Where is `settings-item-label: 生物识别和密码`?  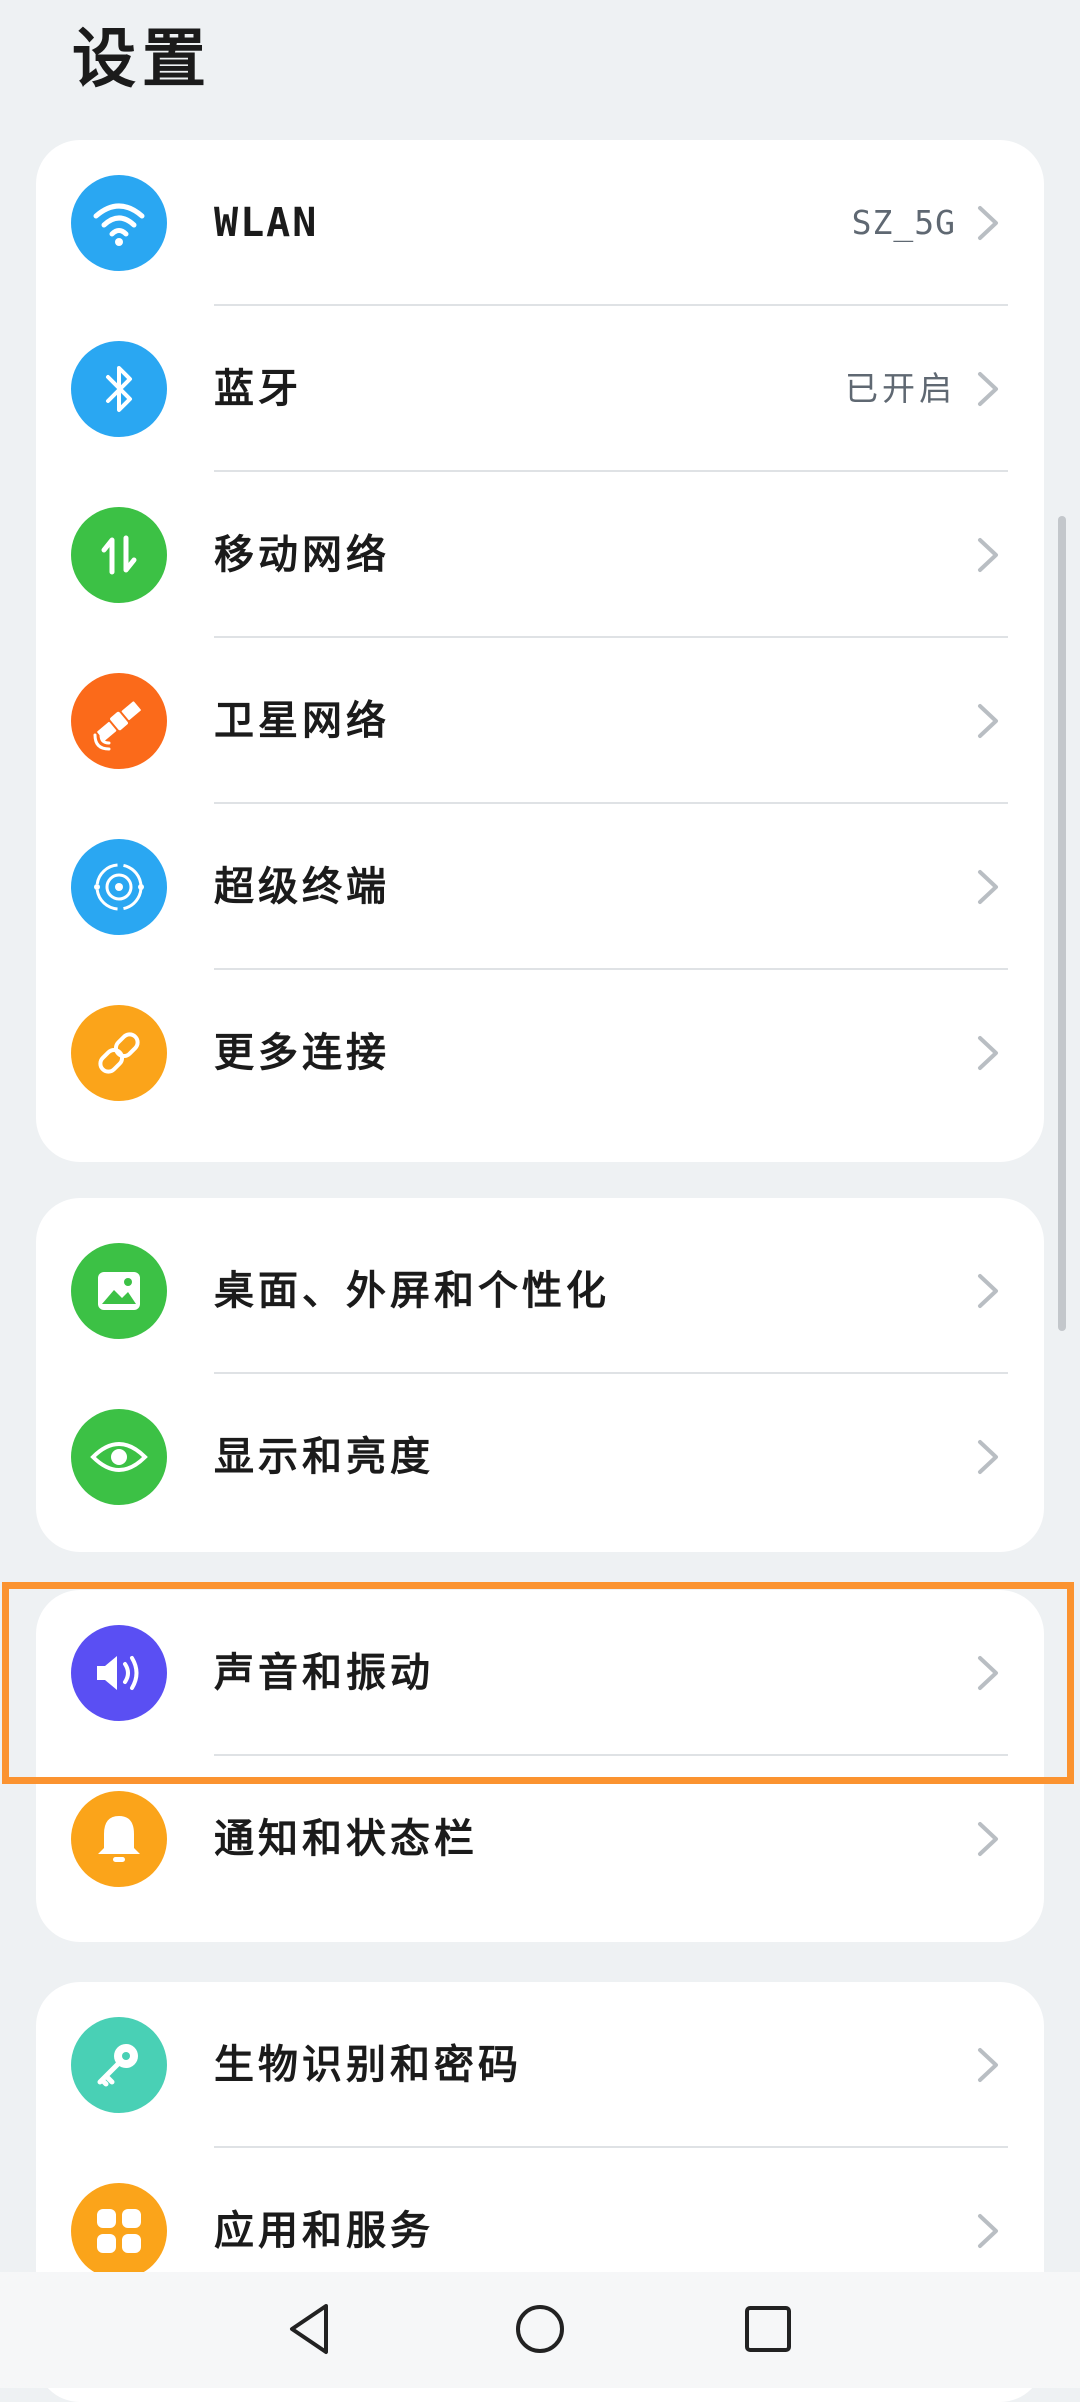 settings-item-label: 生物识别和密码 is located at coordinates (368, 2064).